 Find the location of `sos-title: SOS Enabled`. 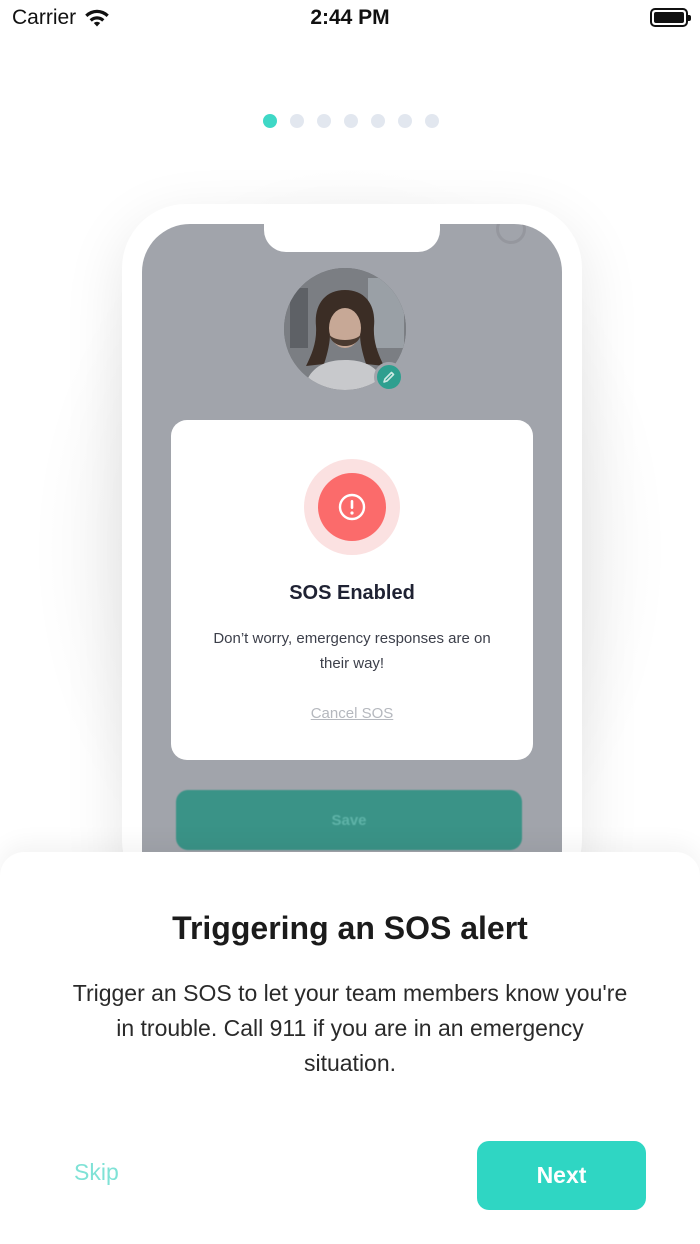

sos-title: SOS Enabled is located at coordinates (352, 593).